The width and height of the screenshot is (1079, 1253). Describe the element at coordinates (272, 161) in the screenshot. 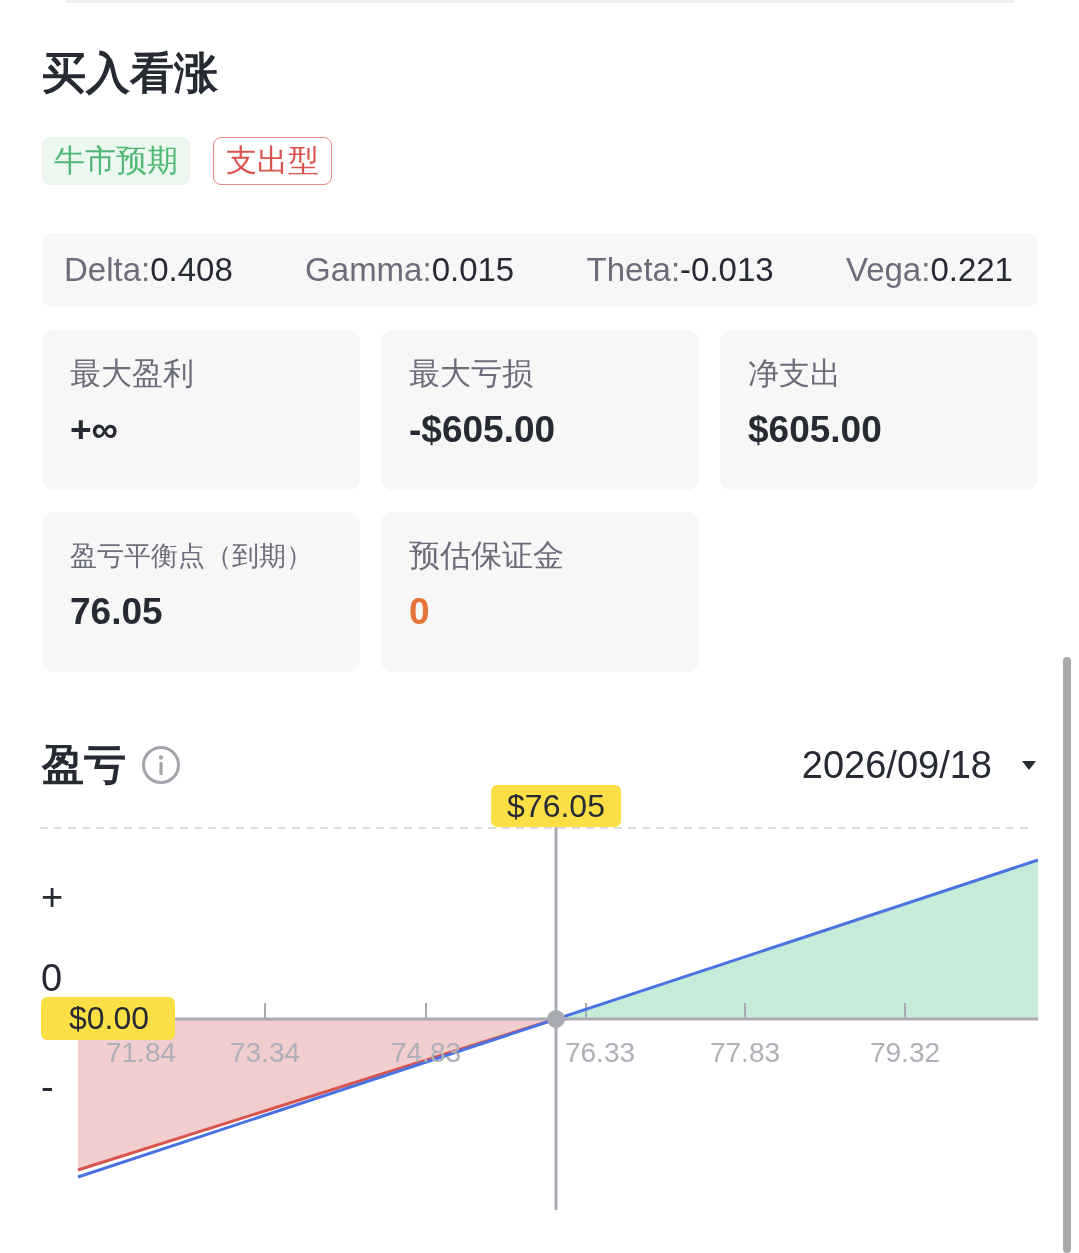

I see `tag-label: 支出型` at that location.